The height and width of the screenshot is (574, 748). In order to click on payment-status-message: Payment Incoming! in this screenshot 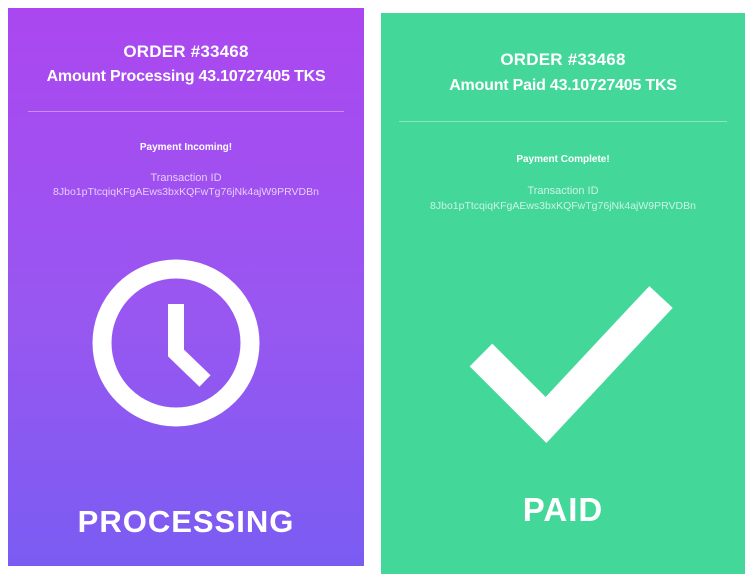, I will do `click(186, 147)`.